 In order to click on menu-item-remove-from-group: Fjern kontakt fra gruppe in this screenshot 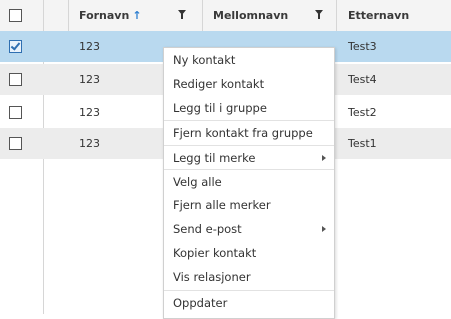, I will do `click(249, 132)`.